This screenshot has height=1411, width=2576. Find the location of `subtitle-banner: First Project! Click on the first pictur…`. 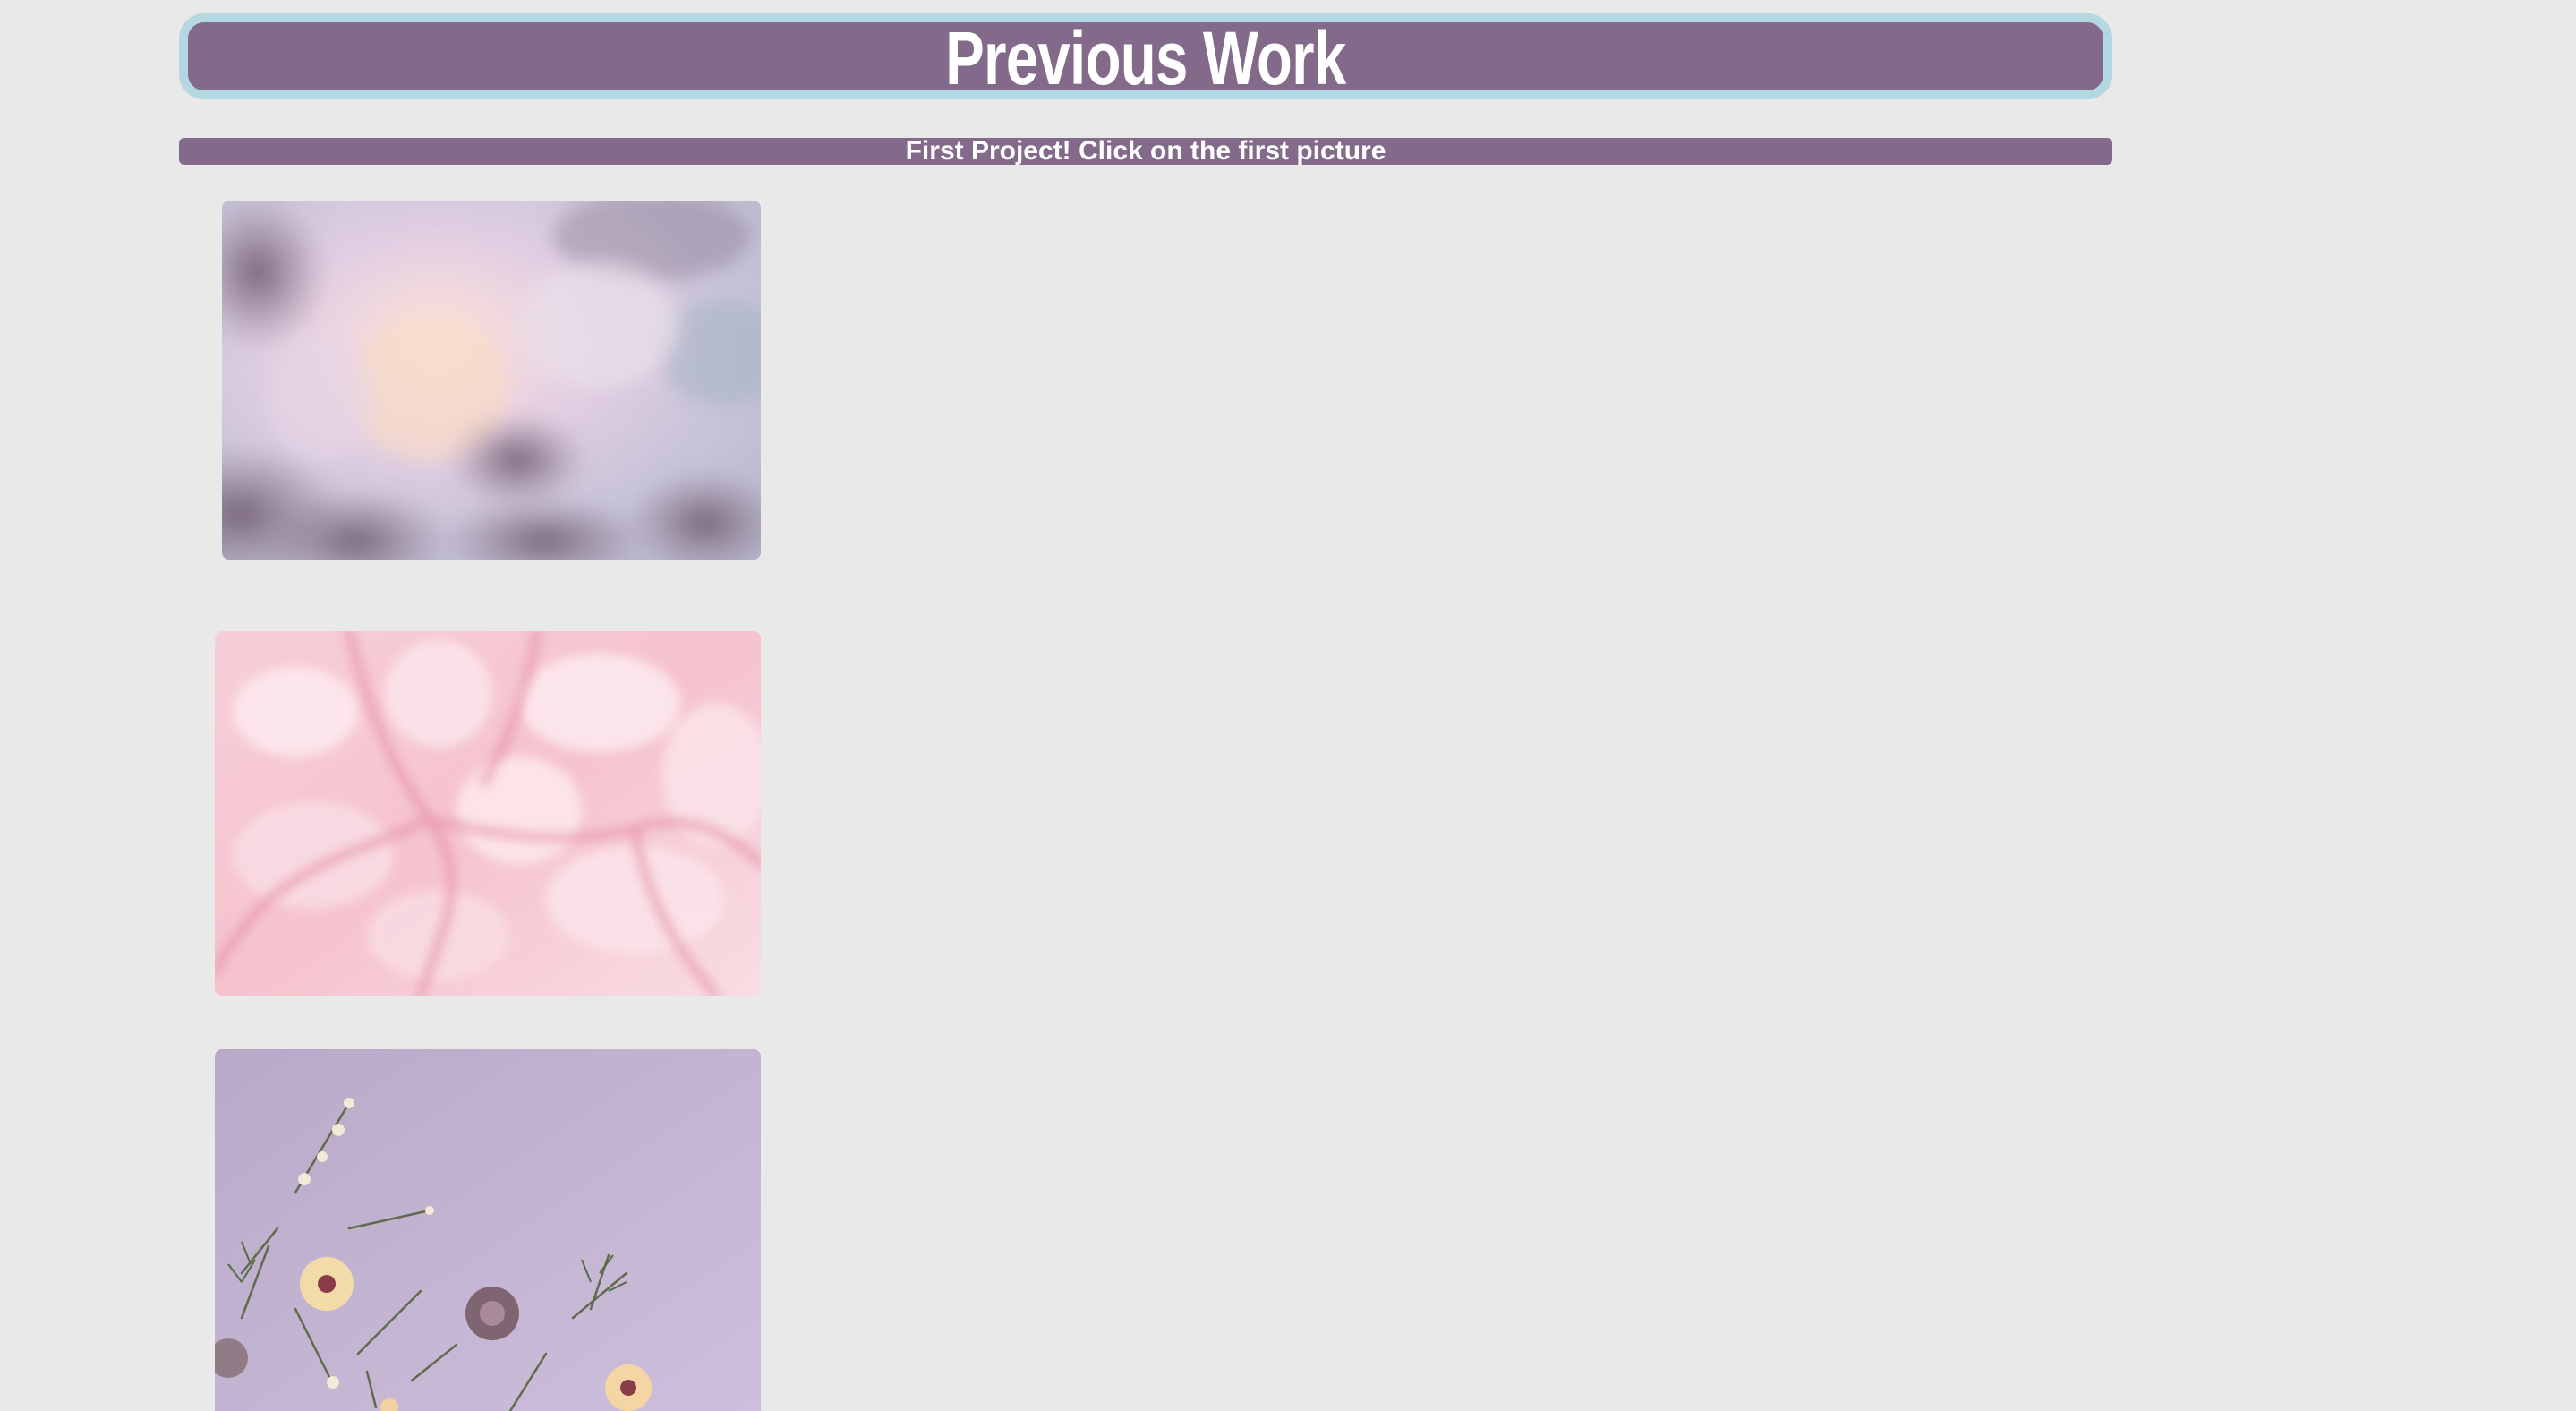

subtitle-banner: First Project! Click on the first pictur… is located at coordinates (1145, 151).